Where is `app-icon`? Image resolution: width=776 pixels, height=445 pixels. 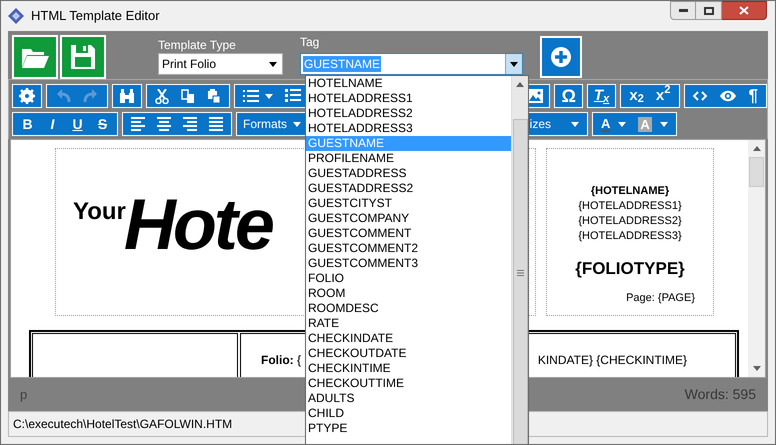 app-icon is located at coordinates (16, 16).